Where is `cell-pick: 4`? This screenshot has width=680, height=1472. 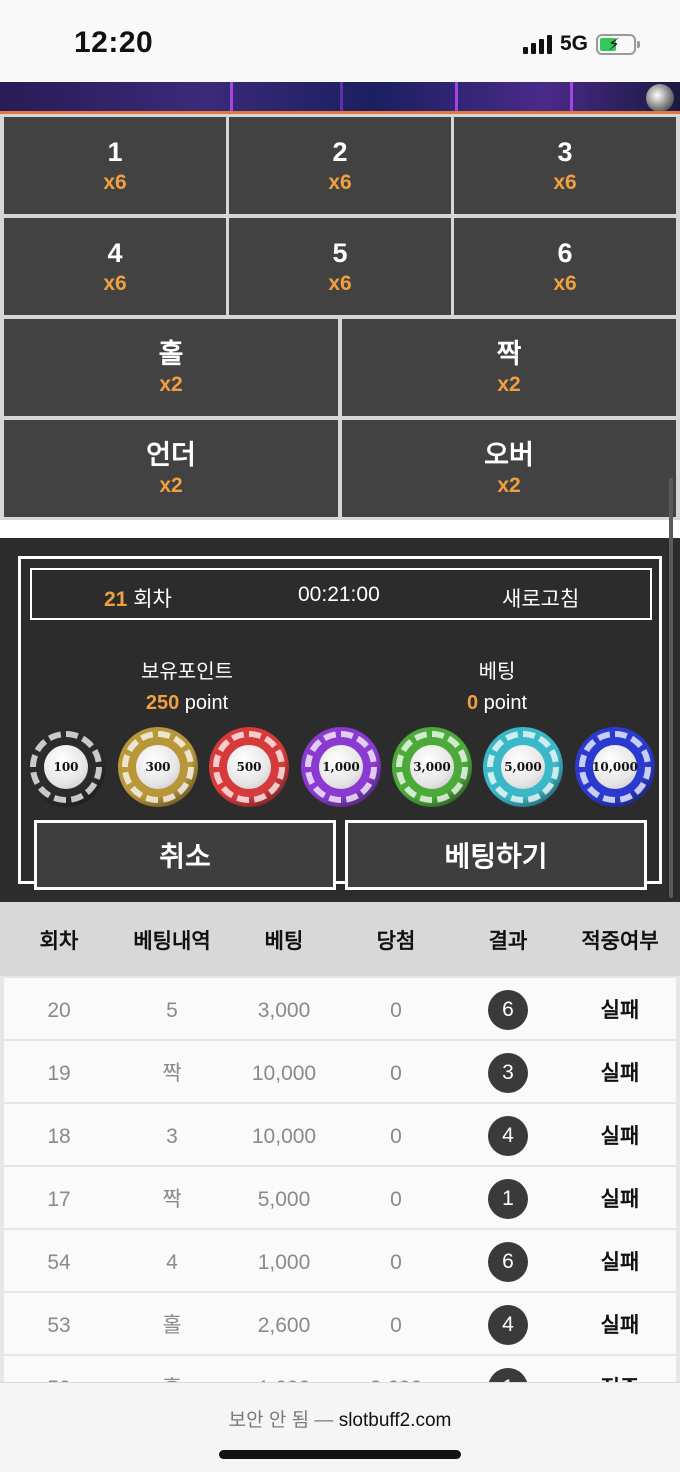
cell-pick: 4 is located at coordinates (172, 1262).